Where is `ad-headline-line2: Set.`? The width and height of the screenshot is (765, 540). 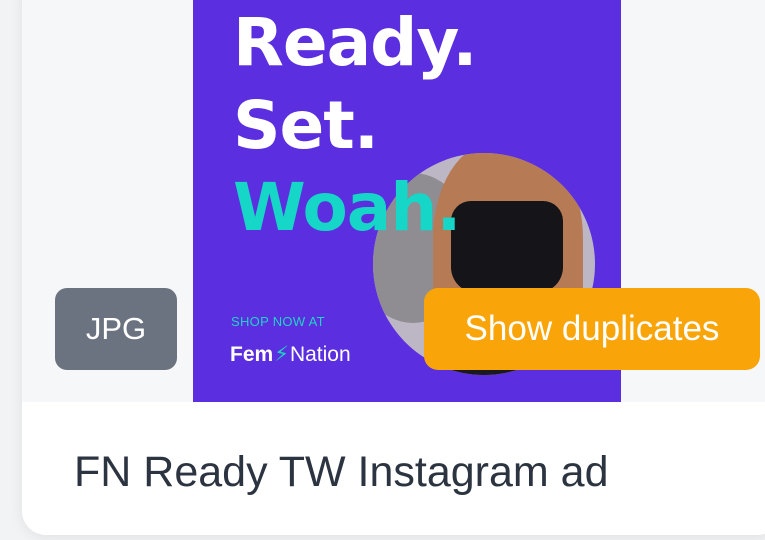
ad-headline-line2: Set. is located at coordinates (306, 125).